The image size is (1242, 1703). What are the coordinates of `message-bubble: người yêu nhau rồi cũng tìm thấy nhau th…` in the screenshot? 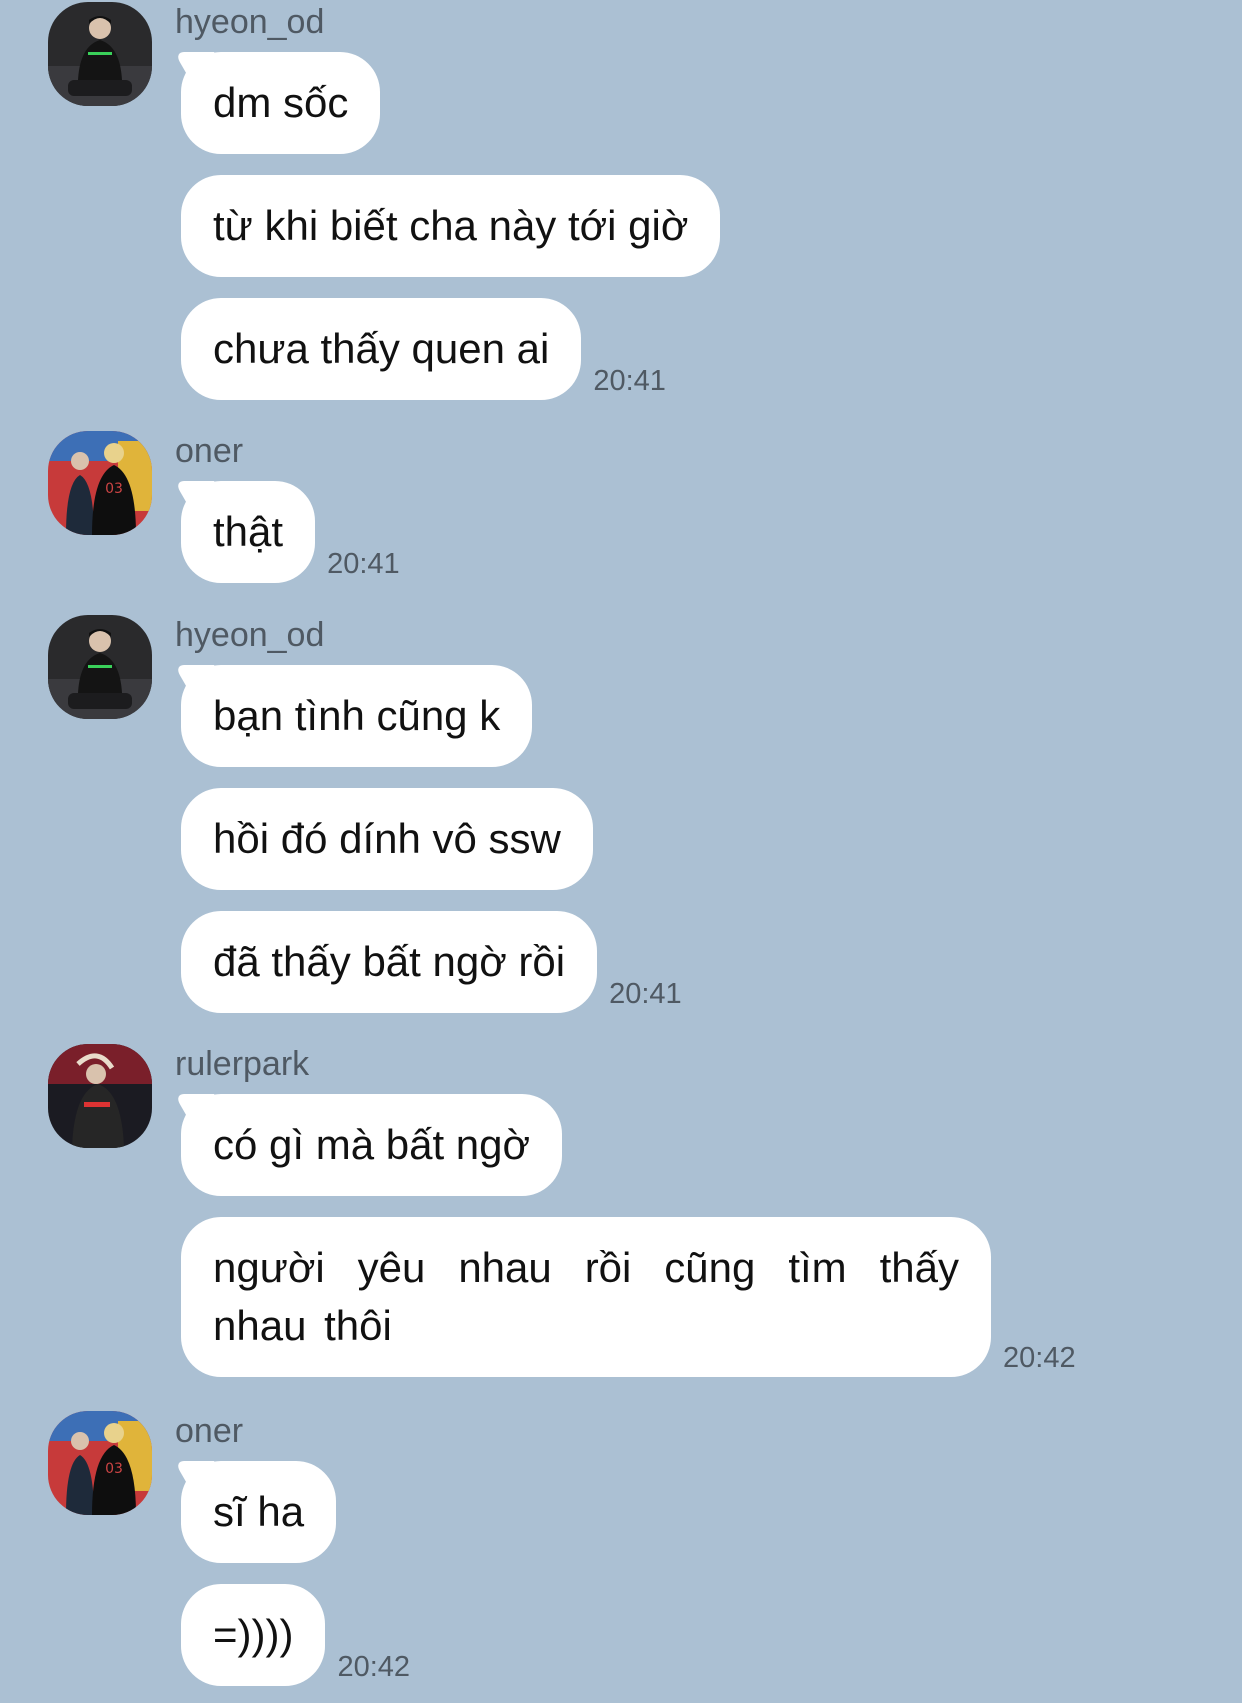 It's located at (586, 1297).